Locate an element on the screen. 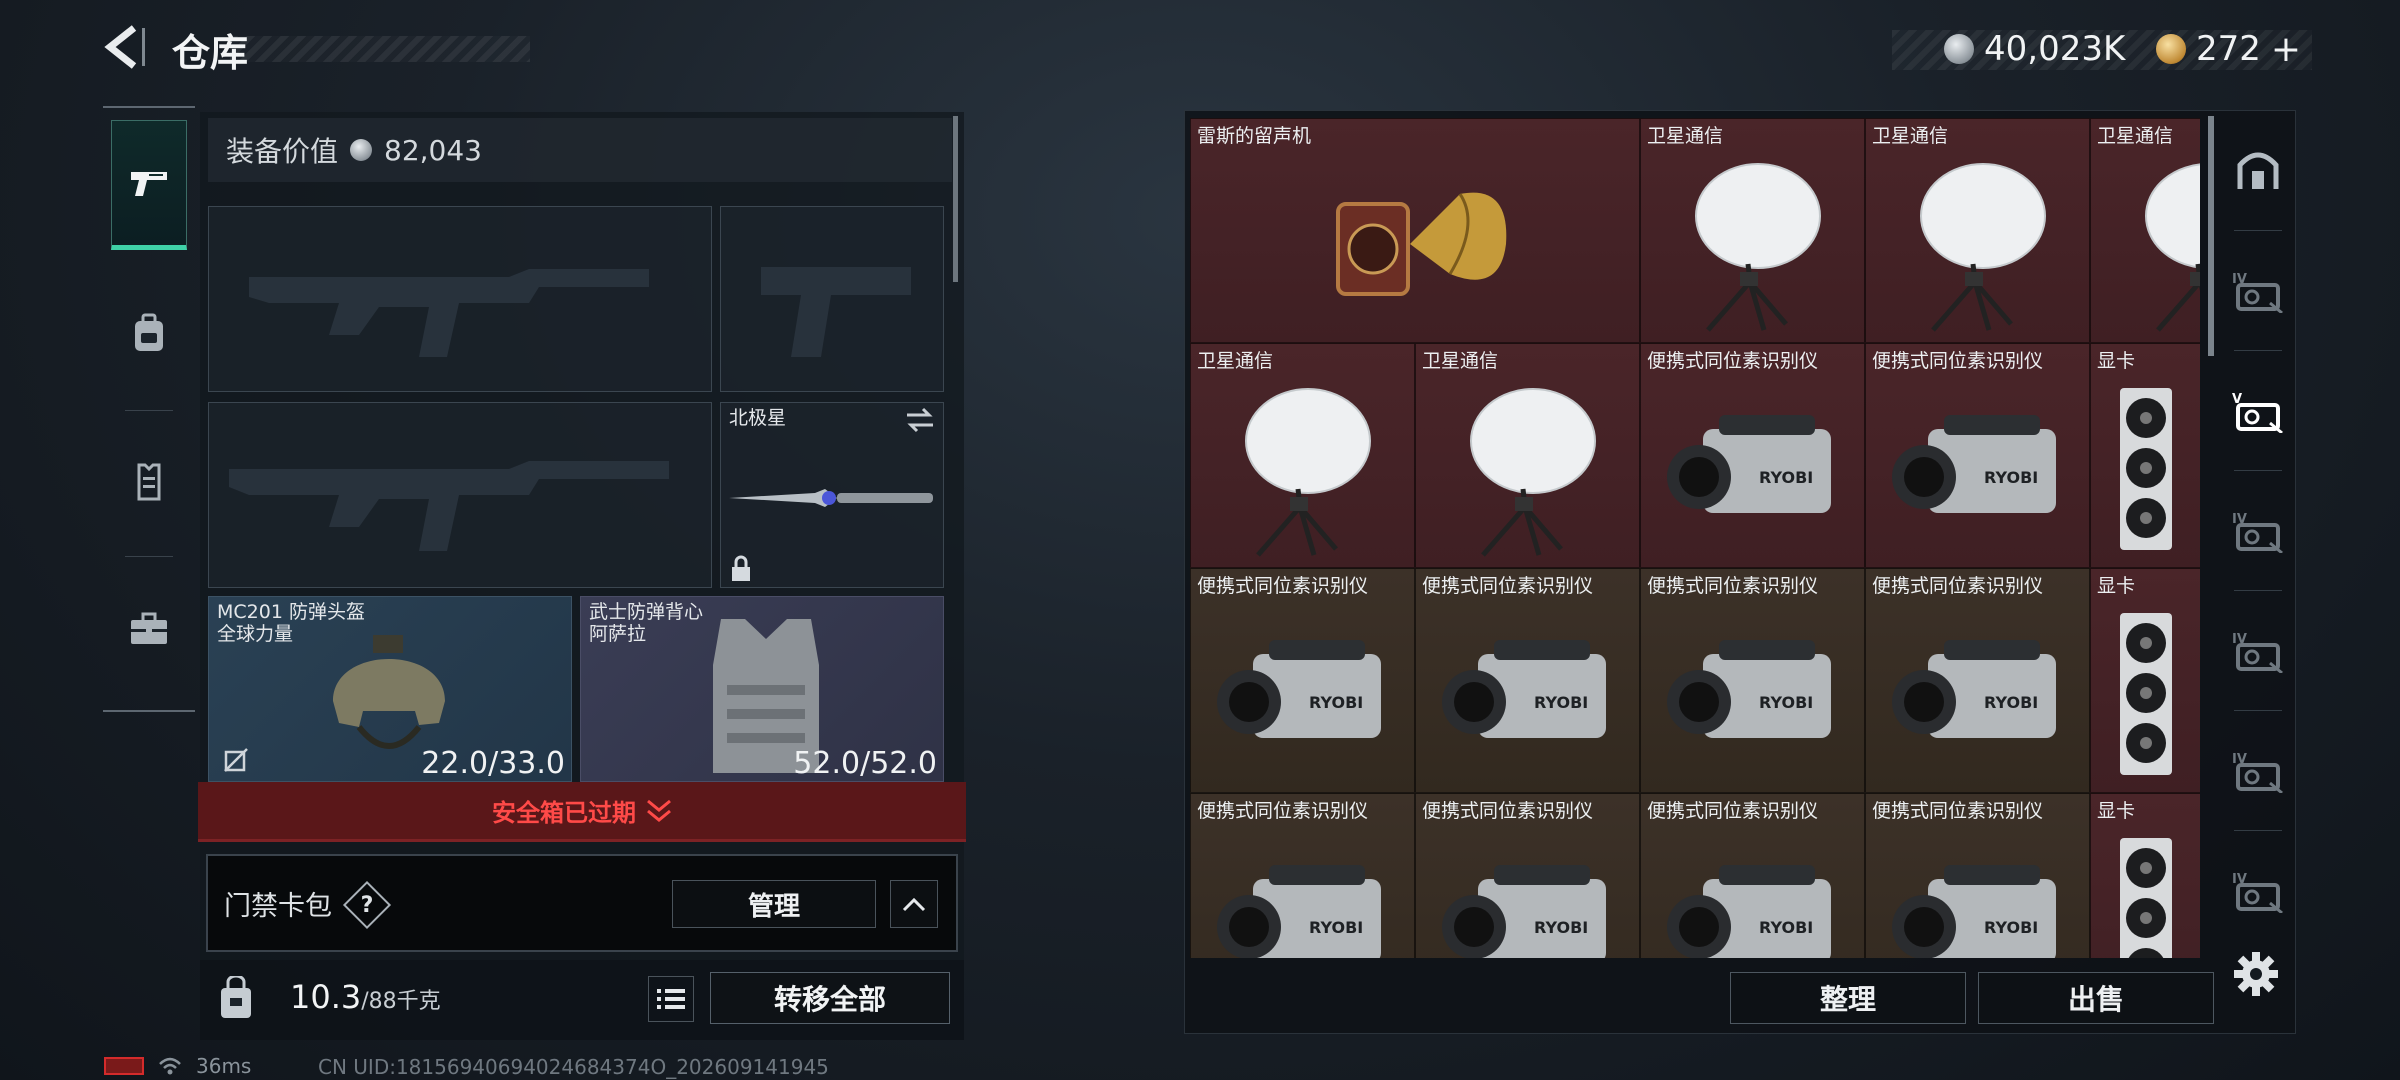 This screenshot has height=1080, width=2400. storage-tab-3: V is located at coordinates (2258, 411).